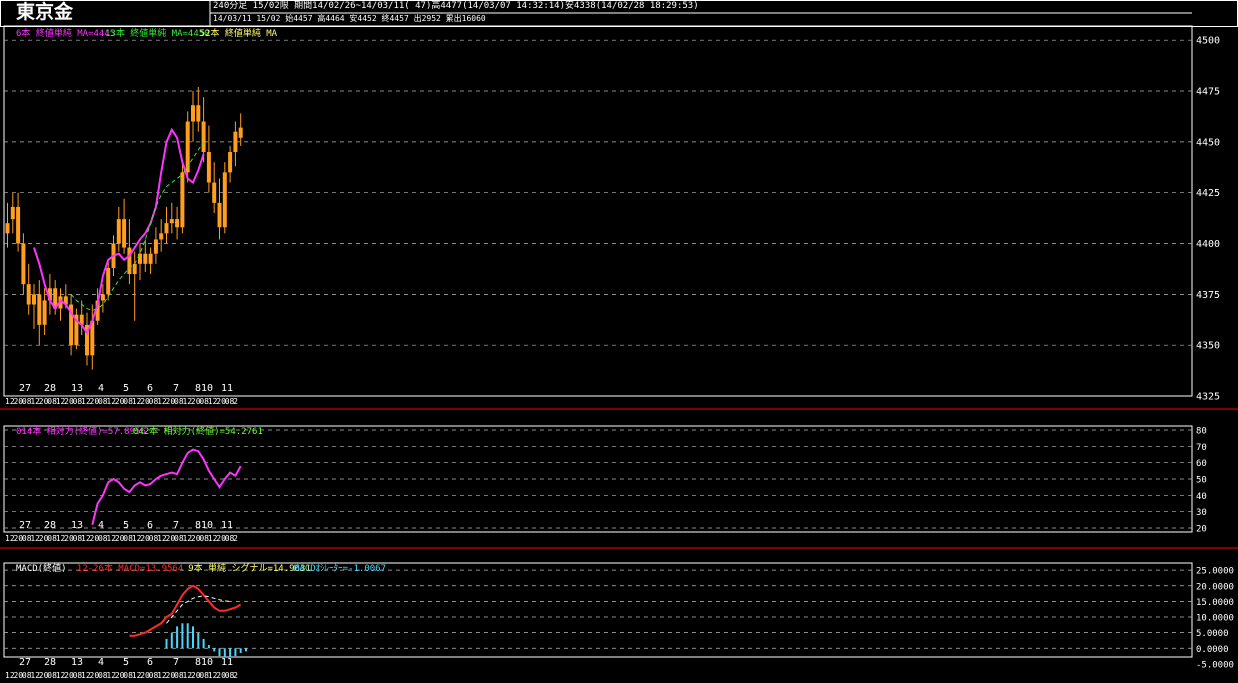 This screenshot has height=683, width=1238. I want to click on rsi-ytick-label: 70, so click(1201, 448).